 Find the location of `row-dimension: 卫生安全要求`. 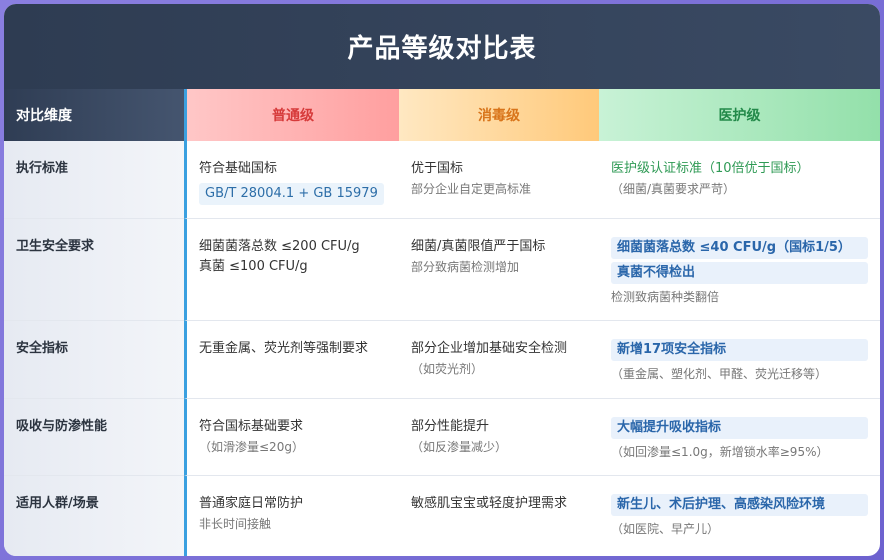

row-dimension: 卫生安全要求 is located at coordinates (94, 270).